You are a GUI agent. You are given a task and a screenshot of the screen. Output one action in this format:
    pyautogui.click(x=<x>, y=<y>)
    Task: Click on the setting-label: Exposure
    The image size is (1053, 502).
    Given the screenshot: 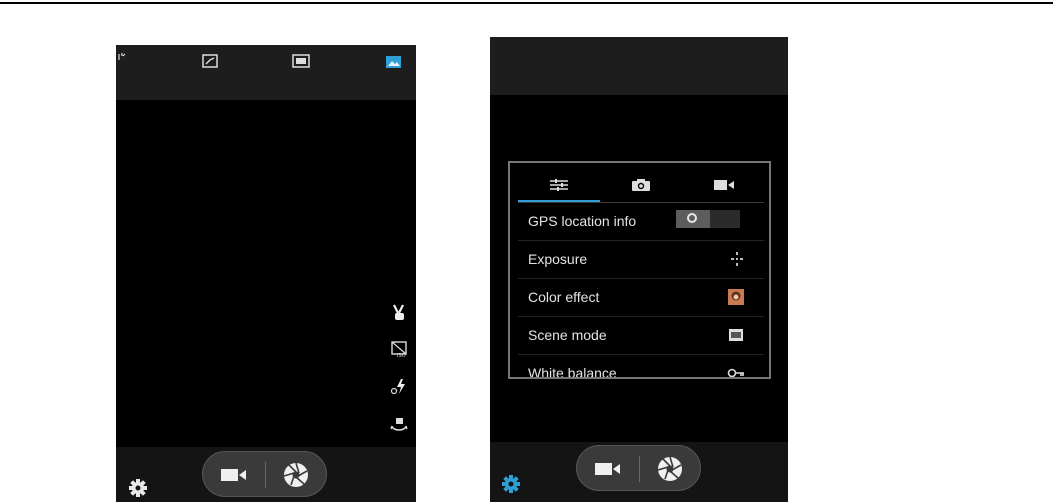 What is the action you would take?
    pyautogui.click(x=558, y=259)
    